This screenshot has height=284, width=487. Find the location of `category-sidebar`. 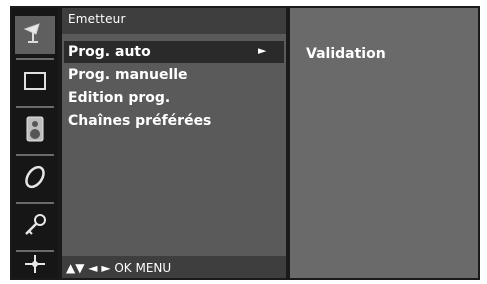

category-sidebar is located at coordinates (35, 143).